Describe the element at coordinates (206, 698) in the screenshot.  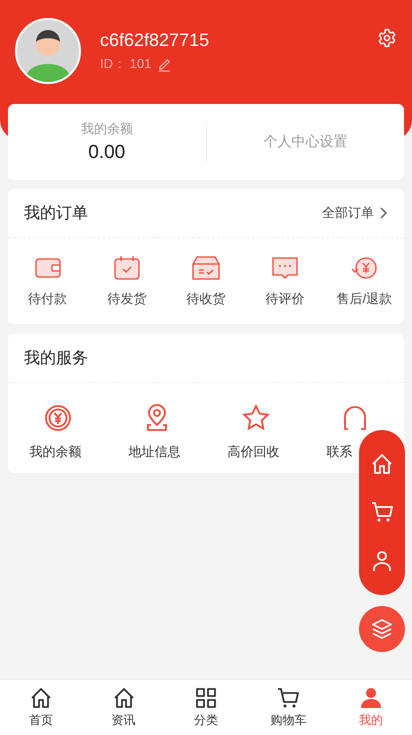
I see `grid-icon` at that location.